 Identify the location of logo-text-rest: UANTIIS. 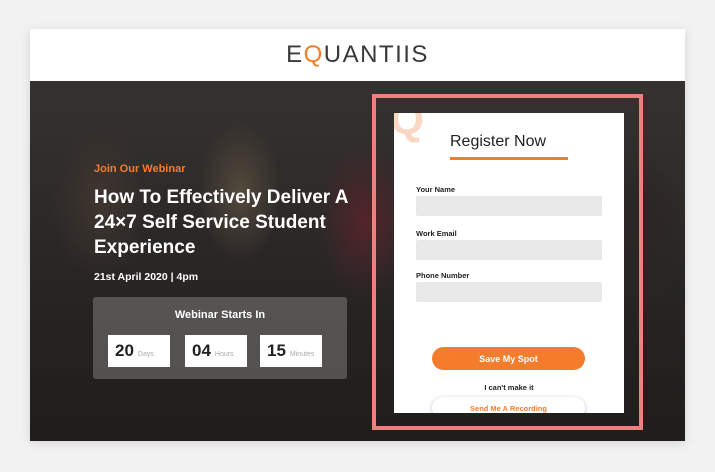
(376, 54).